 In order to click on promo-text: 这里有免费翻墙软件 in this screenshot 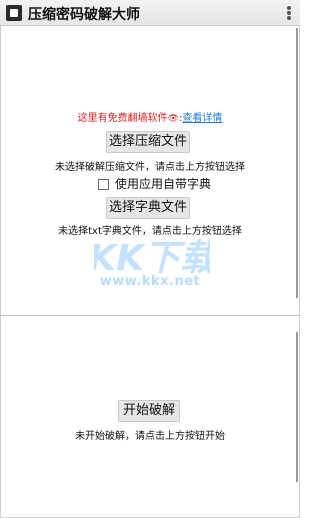, I will do `click(122, 118)`.